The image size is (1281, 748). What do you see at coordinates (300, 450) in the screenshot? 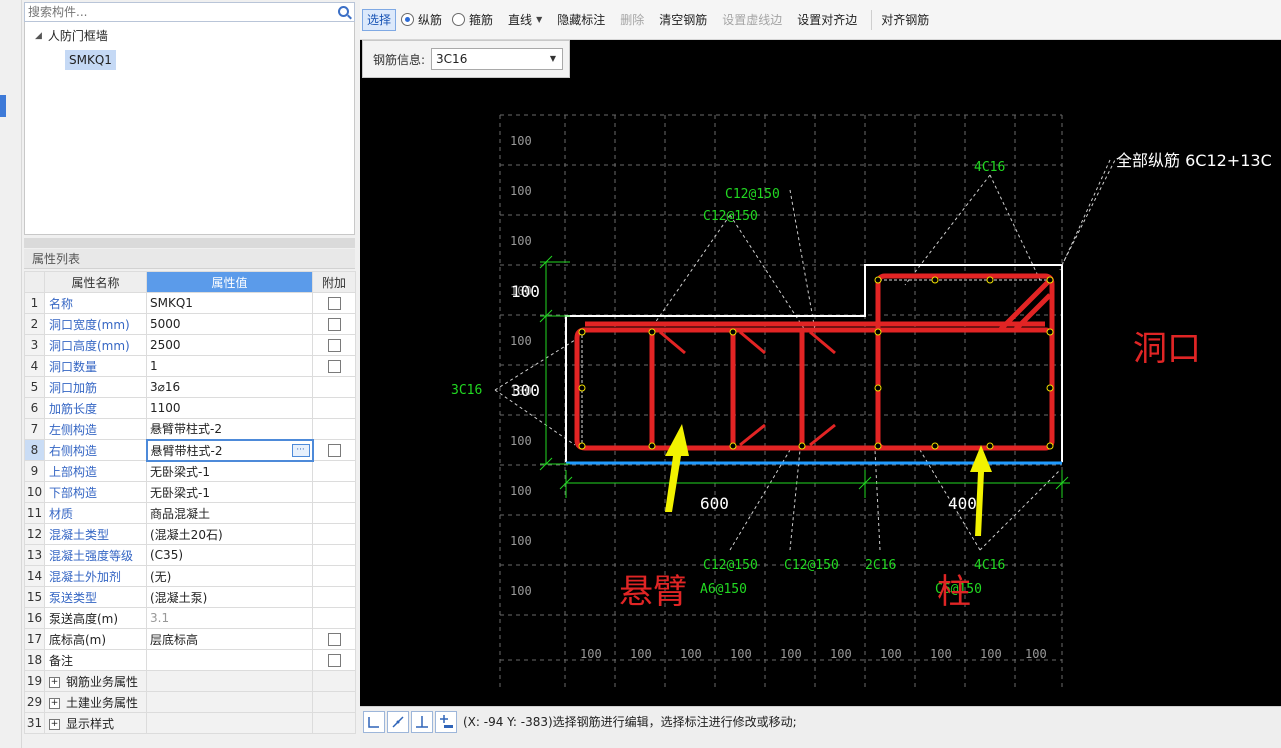
I see `more-options-icon: ···` at bounding box center [300, 450].